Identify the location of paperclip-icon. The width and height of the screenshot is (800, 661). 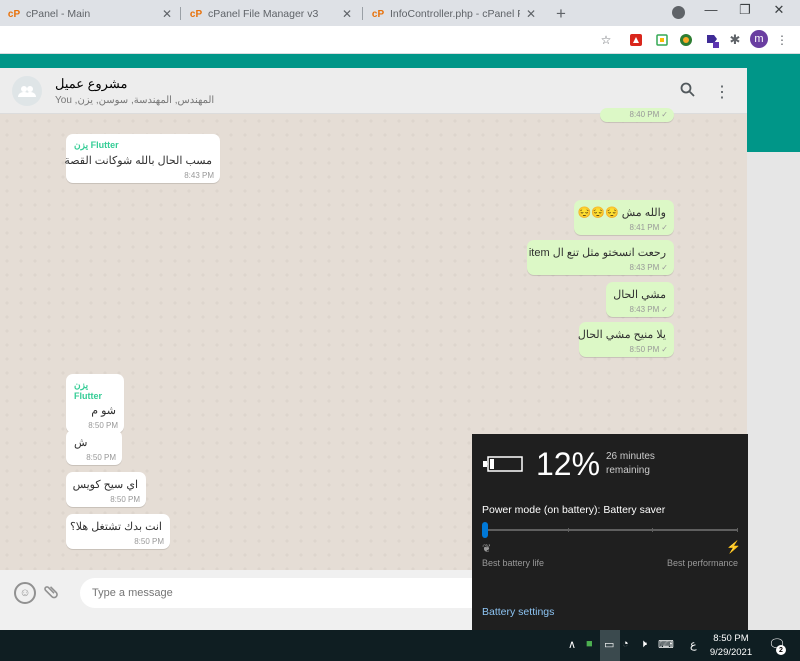
(53, 593).